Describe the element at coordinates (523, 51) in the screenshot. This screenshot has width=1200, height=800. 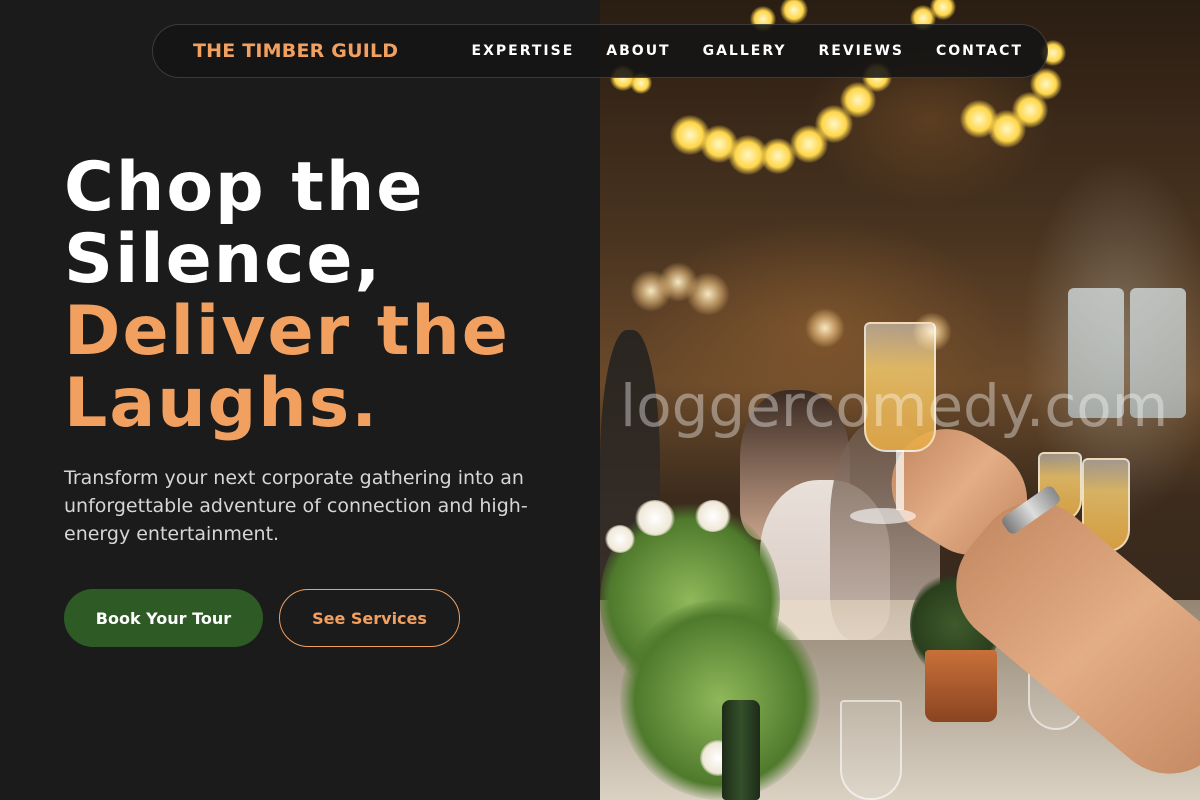
I see `nav-link-expertise: EXPERTISE` at that location.